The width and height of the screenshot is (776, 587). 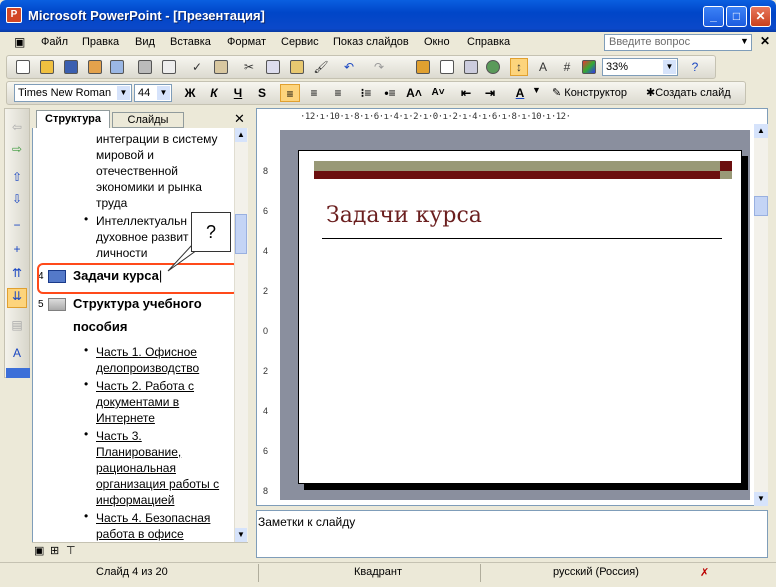 What do you see at coordinates (471, 67) in the screenshot?
I see `tables-borders-icon` at bounding box center [471, 67].